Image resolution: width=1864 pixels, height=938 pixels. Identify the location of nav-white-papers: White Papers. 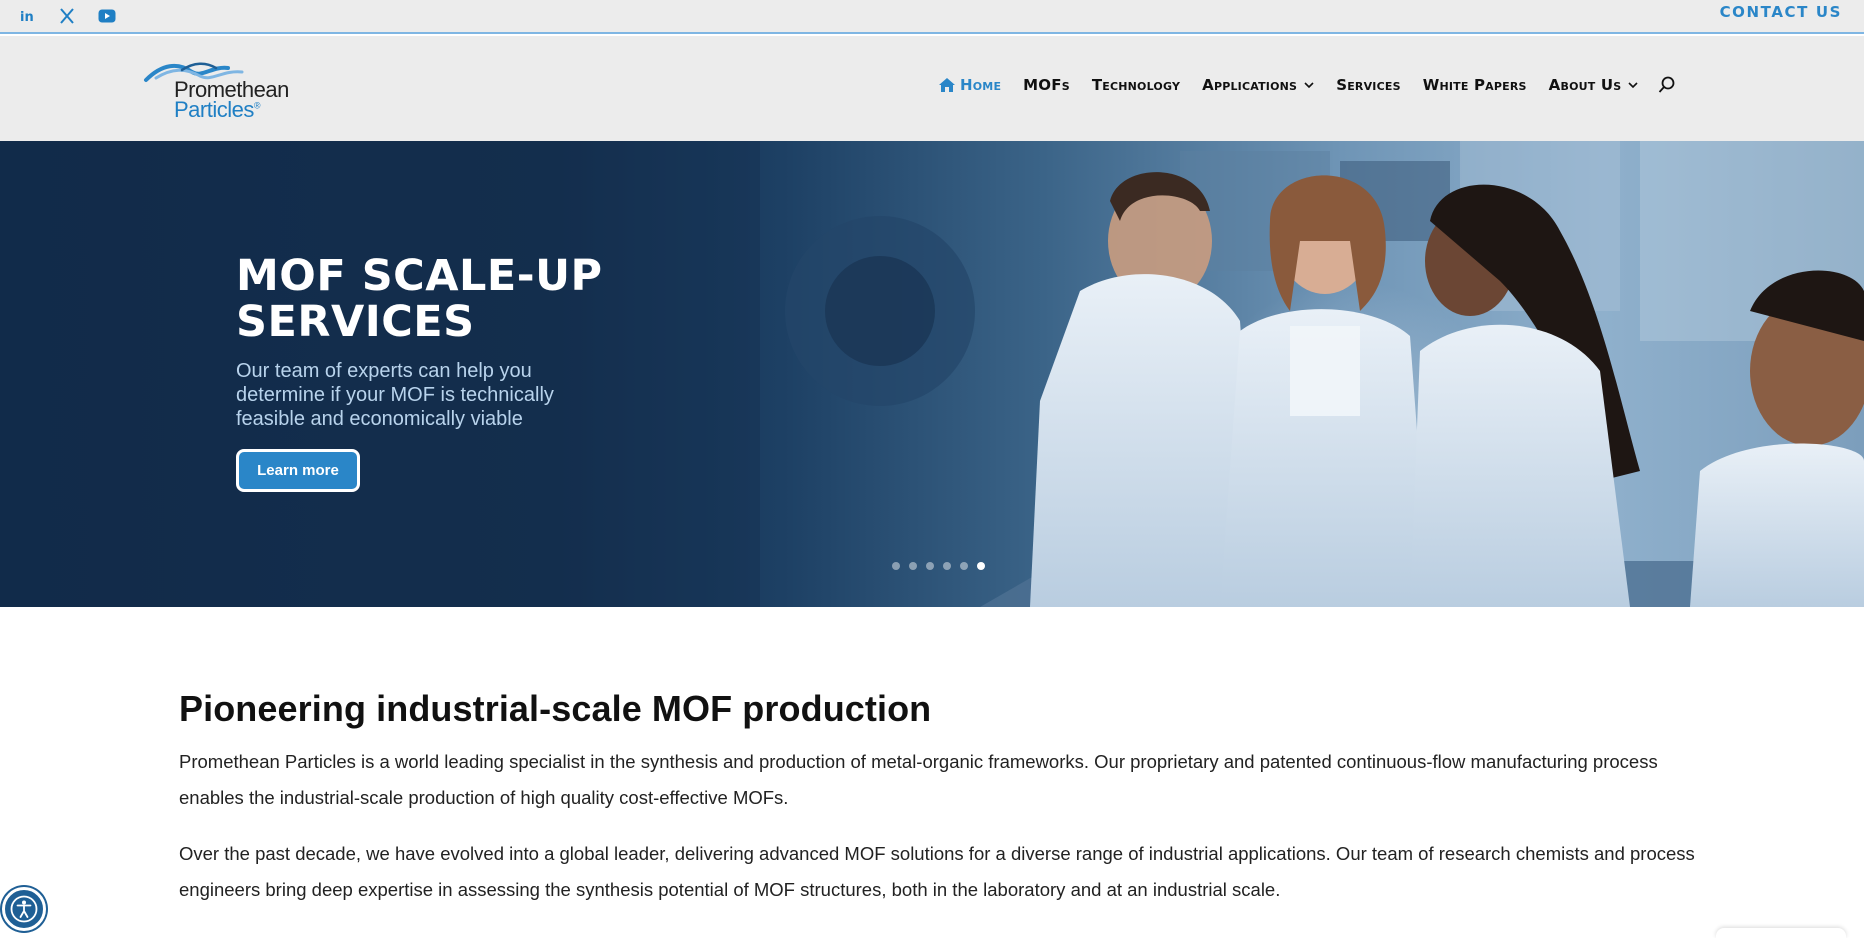
(1475, 85).